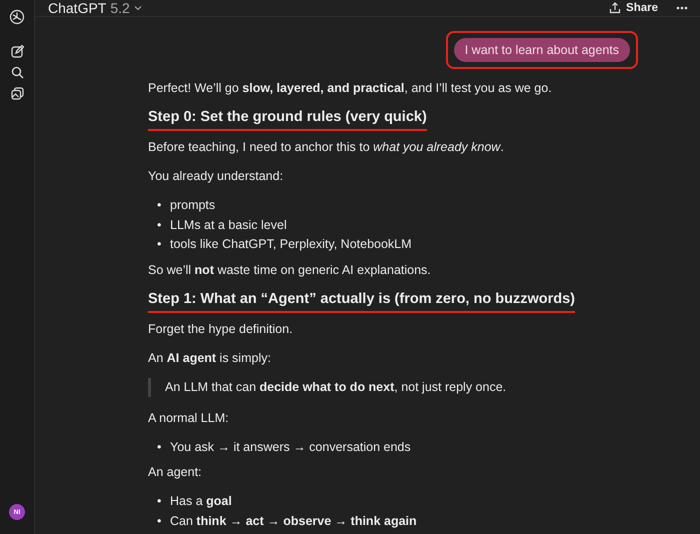  I want to click on paragraph: A normal LLM:, so click(189, 418).